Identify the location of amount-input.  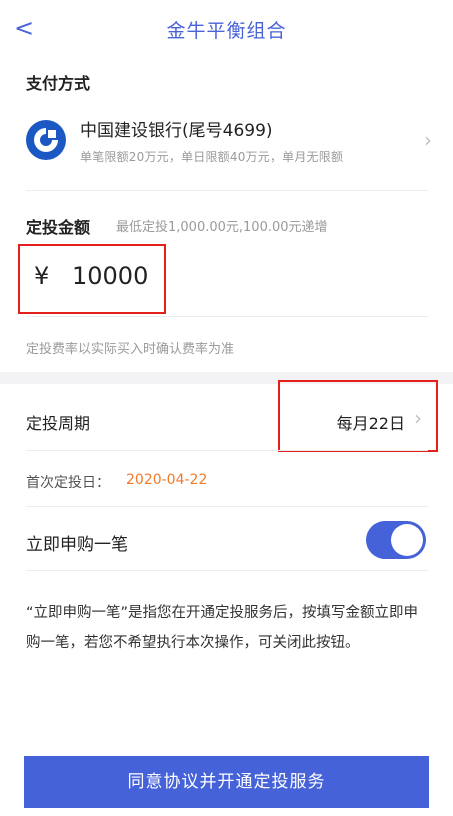
(112, 276).